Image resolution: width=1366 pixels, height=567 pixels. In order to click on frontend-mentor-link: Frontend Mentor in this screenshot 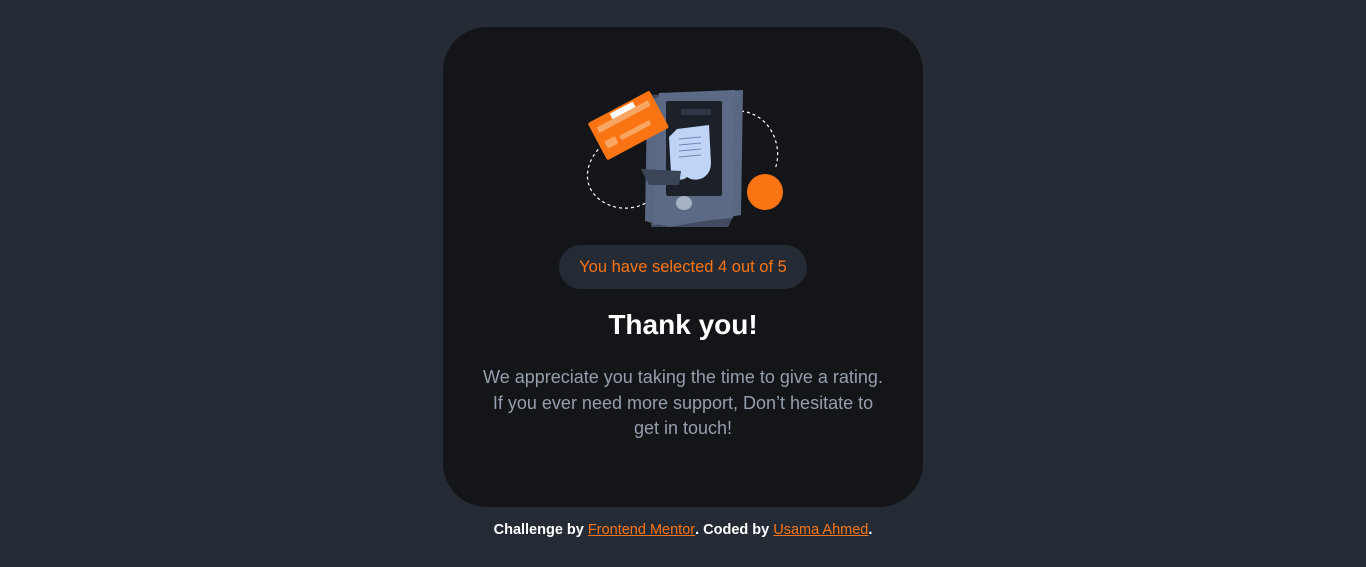, I will do `click(641, 530)`.